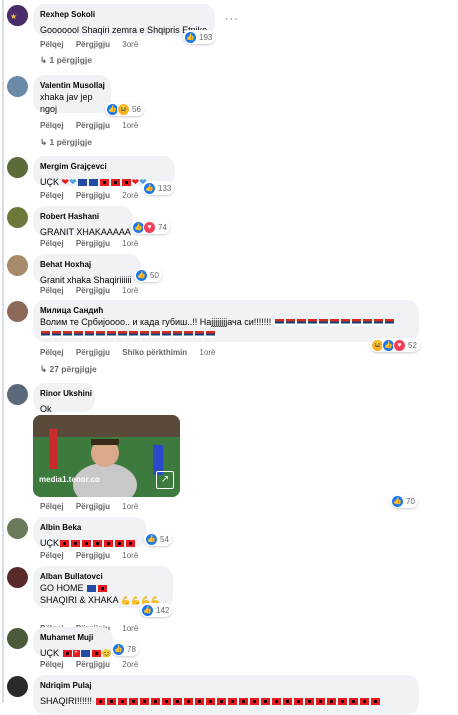 This screenshot has height=715, width=458. I want to click on comment-author: Милица Сандић, so click(225, 310).